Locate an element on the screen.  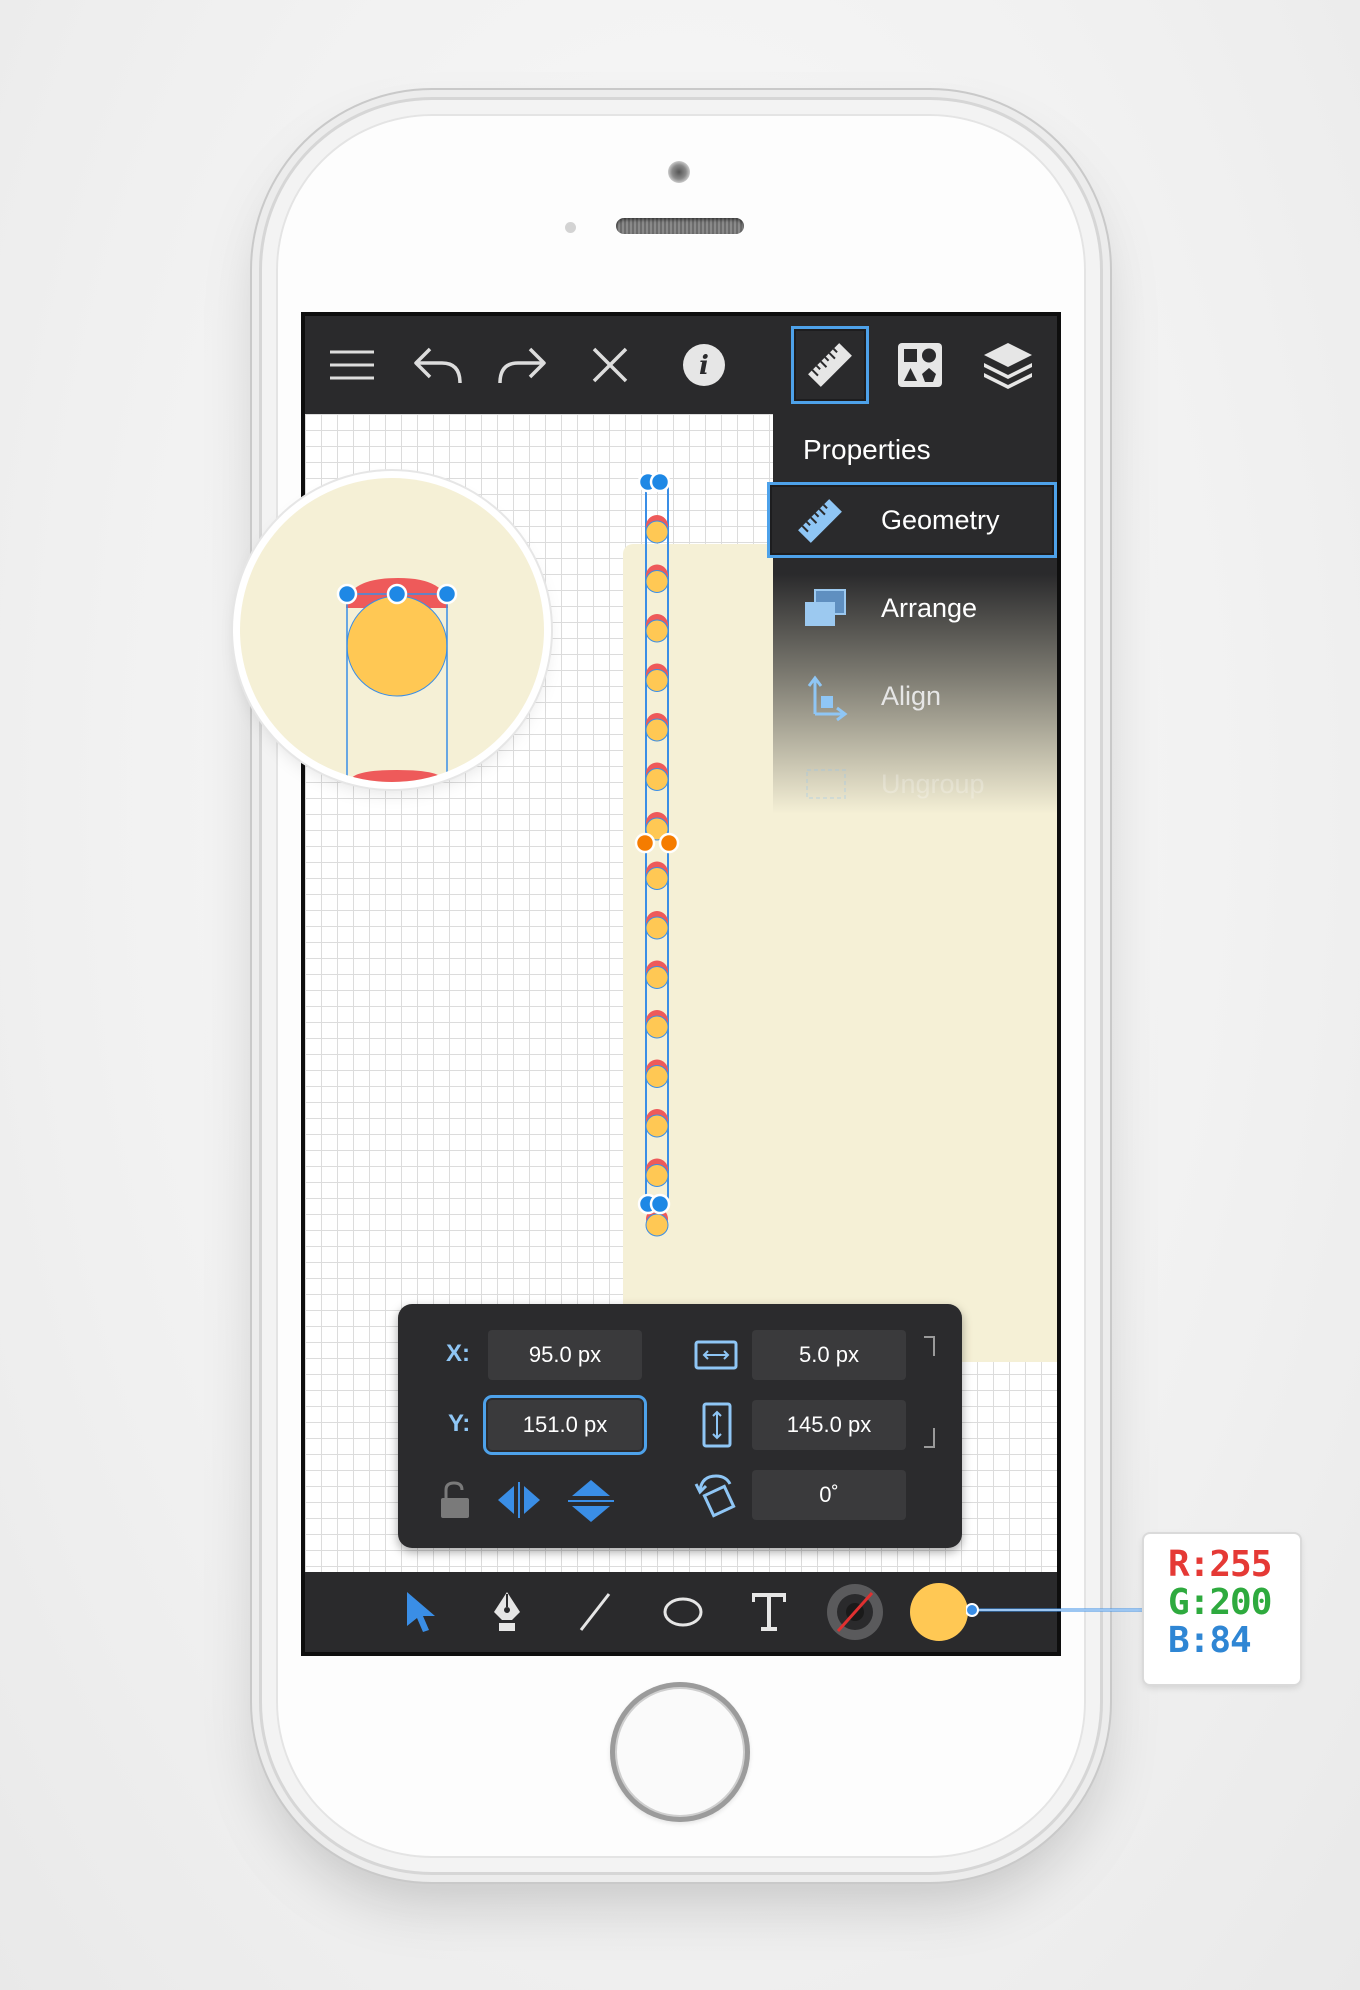
rotate-icon is located at coordinates (716, 1495).